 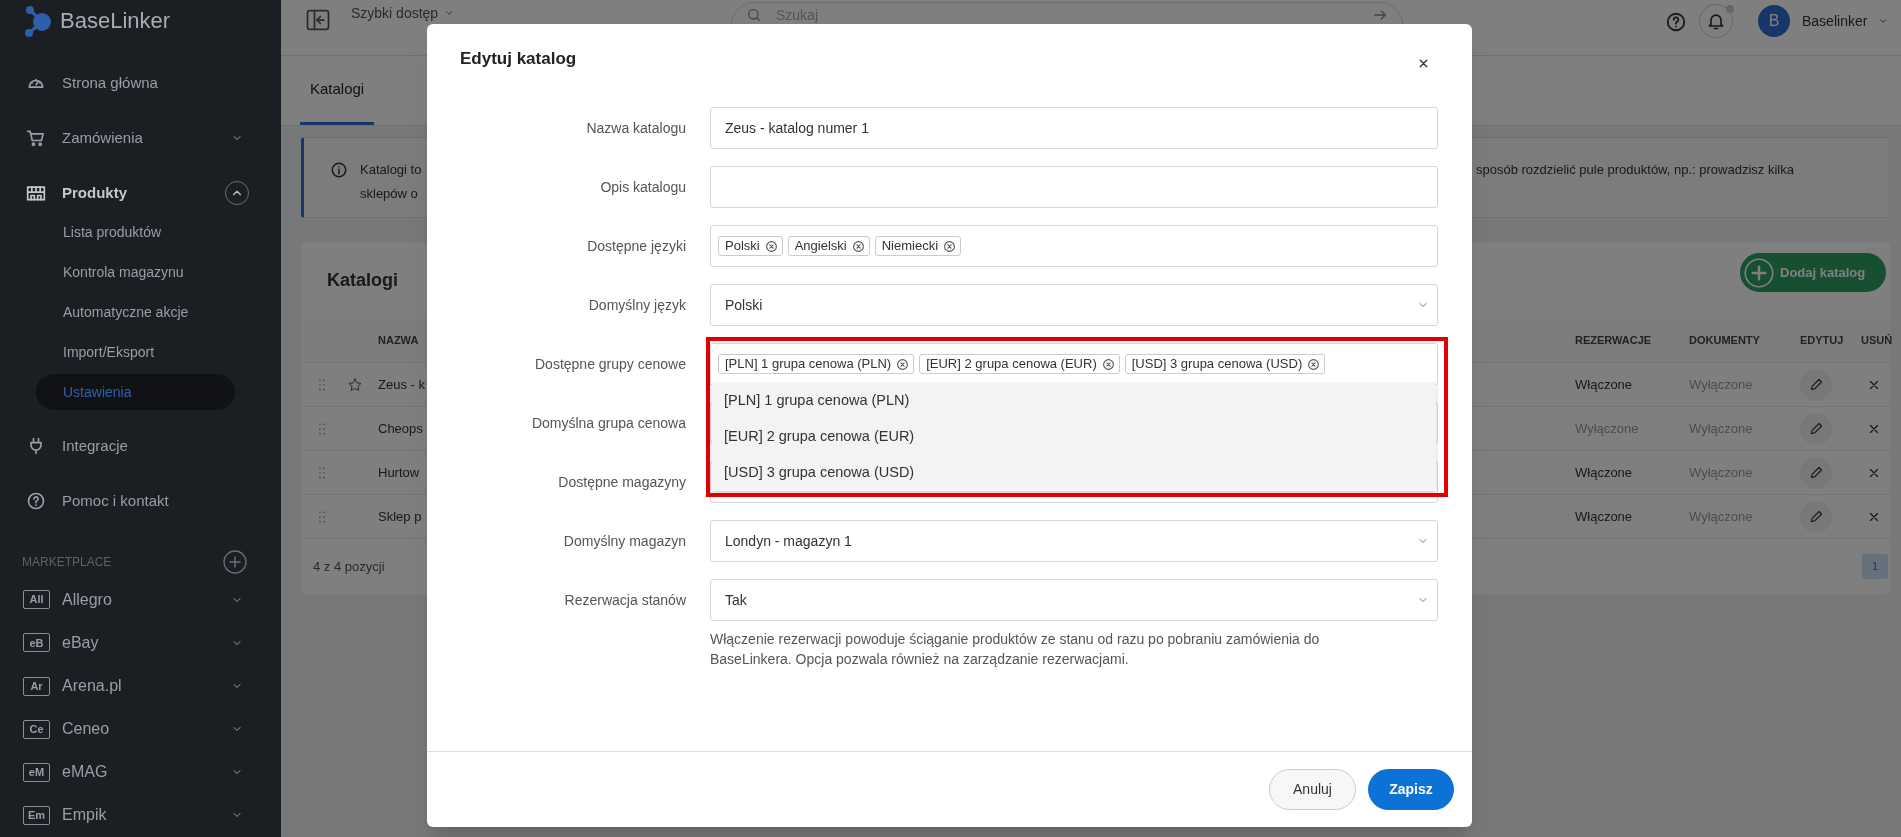 What do you see at coordinates (1614, 341) in the screenshot?
I see `column-header: REZERWACJE` at bounding box center [1614, 341].